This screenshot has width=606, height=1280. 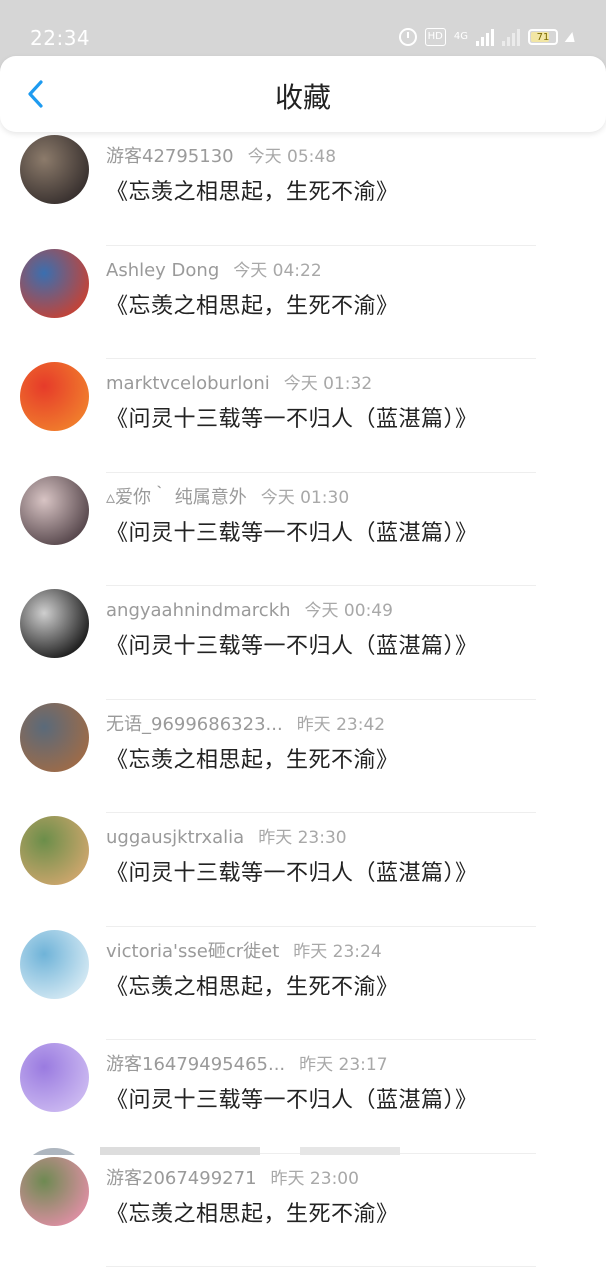 I want to click on item-meta: Ashley Dong 今天 04:22, so click(x=214, y=268).